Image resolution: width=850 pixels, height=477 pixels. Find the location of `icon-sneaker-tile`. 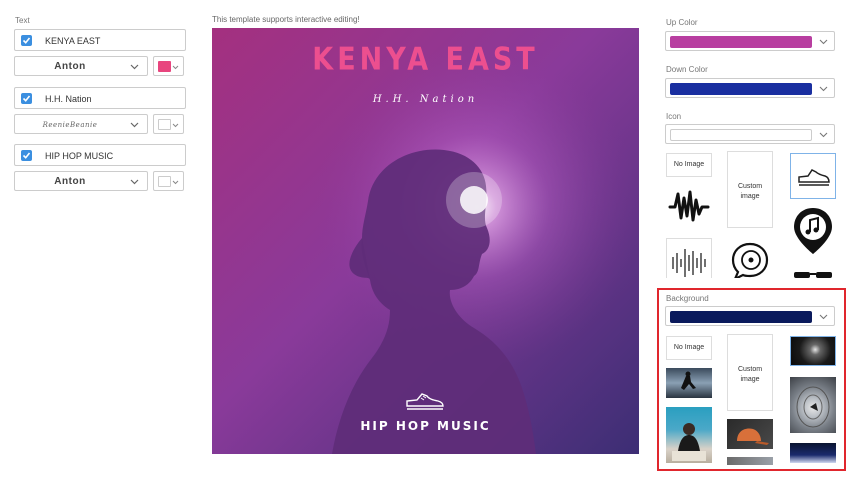

icon-sneaker-tile is located at coordinates (813, 176).